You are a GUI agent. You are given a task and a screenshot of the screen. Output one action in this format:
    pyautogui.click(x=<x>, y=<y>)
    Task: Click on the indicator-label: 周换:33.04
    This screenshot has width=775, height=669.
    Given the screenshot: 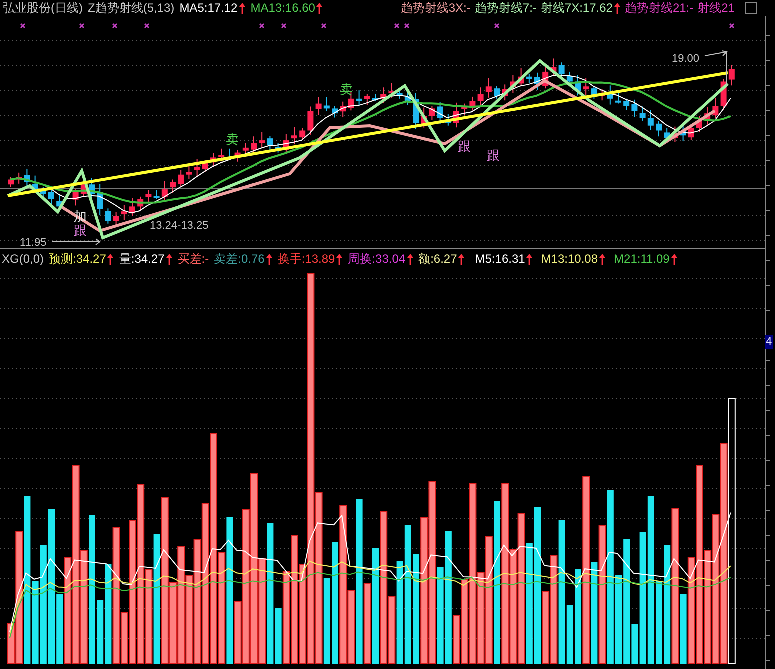 What is the action you would take?
    pyautogui.click(x=377, y=259)
    